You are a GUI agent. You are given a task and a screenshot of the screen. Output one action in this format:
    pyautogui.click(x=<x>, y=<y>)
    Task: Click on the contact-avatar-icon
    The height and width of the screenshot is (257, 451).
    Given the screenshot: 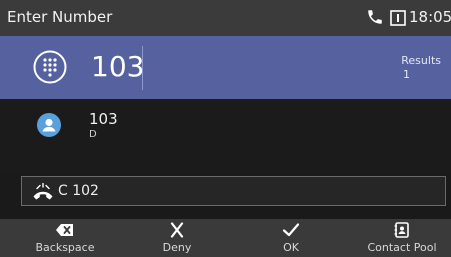 What is the action you would take?
    pyautogui.click(x=49, y=125)
    